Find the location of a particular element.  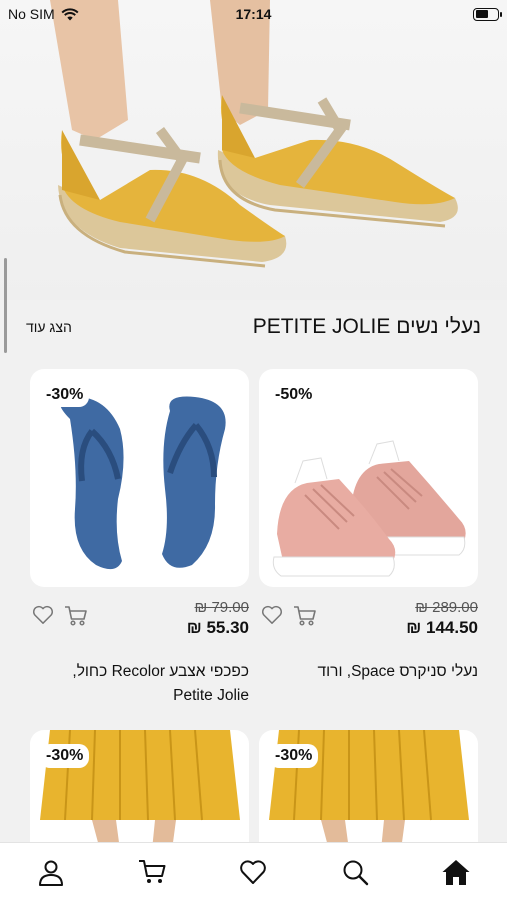

bottom-tab-bar is located at coordinates (253, 871).